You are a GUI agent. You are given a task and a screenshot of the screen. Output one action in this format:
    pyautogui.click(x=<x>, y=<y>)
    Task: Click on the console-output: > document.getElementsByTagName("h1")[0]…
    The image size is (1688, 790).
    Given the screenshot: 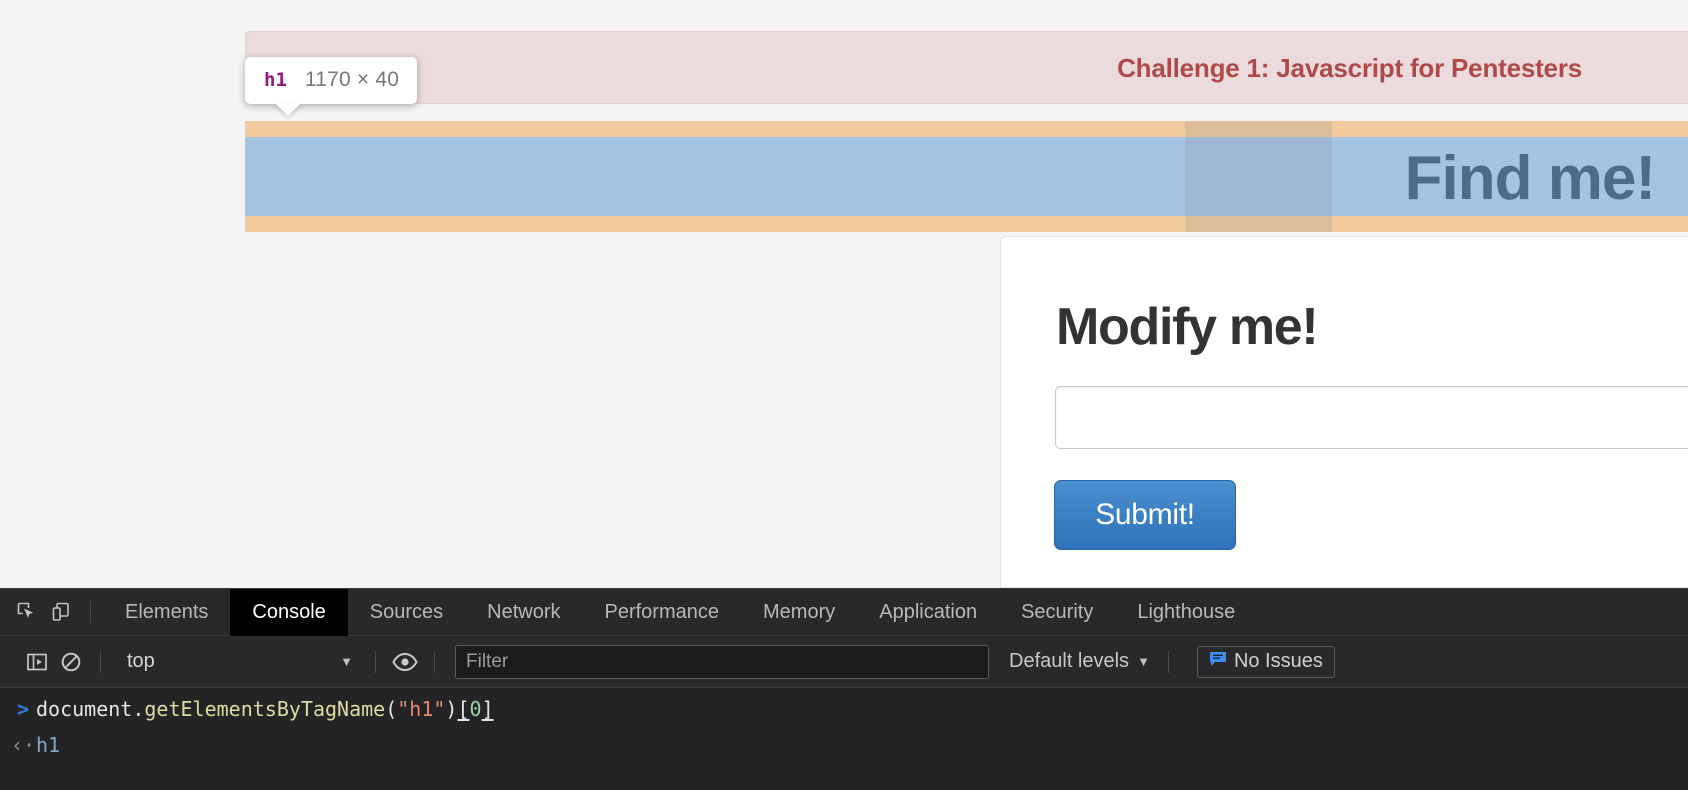 What is the action you would take?
    pyautogui.click(x=844, y=739)
    